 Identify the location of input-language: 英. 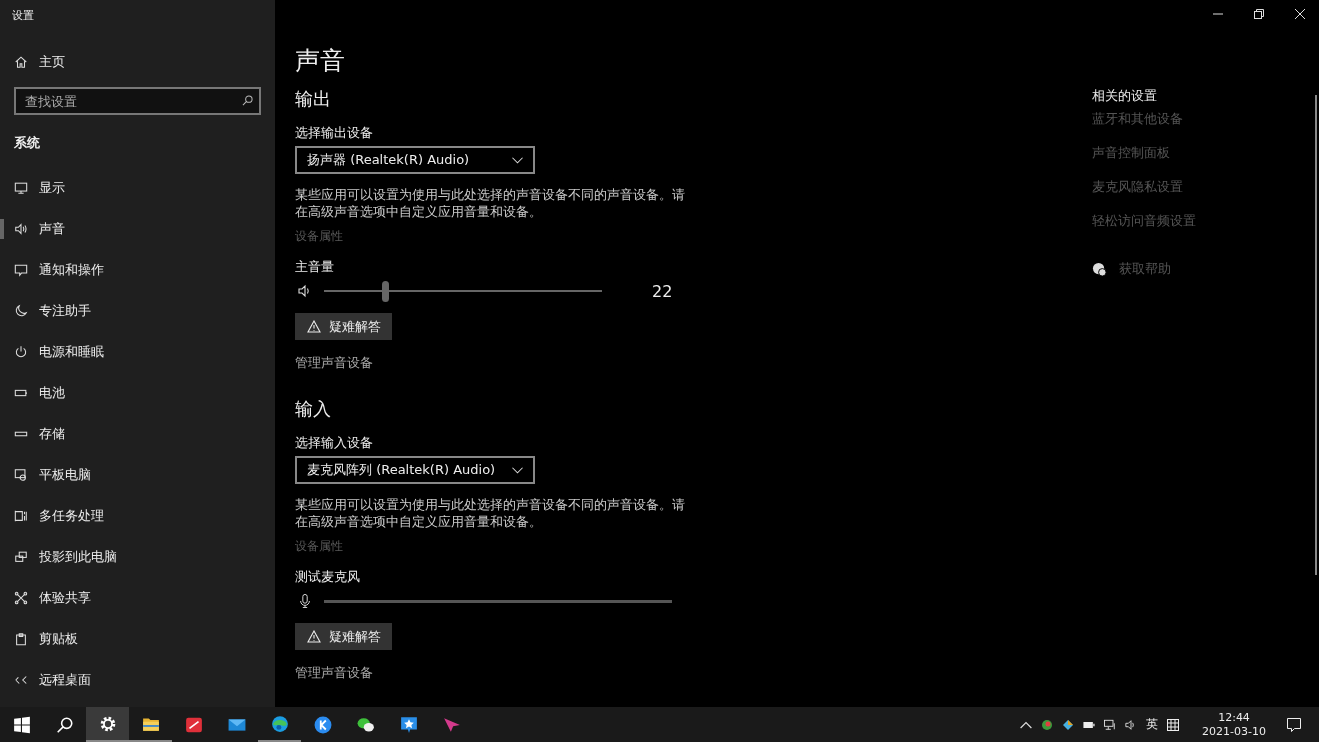
(1152, 724).